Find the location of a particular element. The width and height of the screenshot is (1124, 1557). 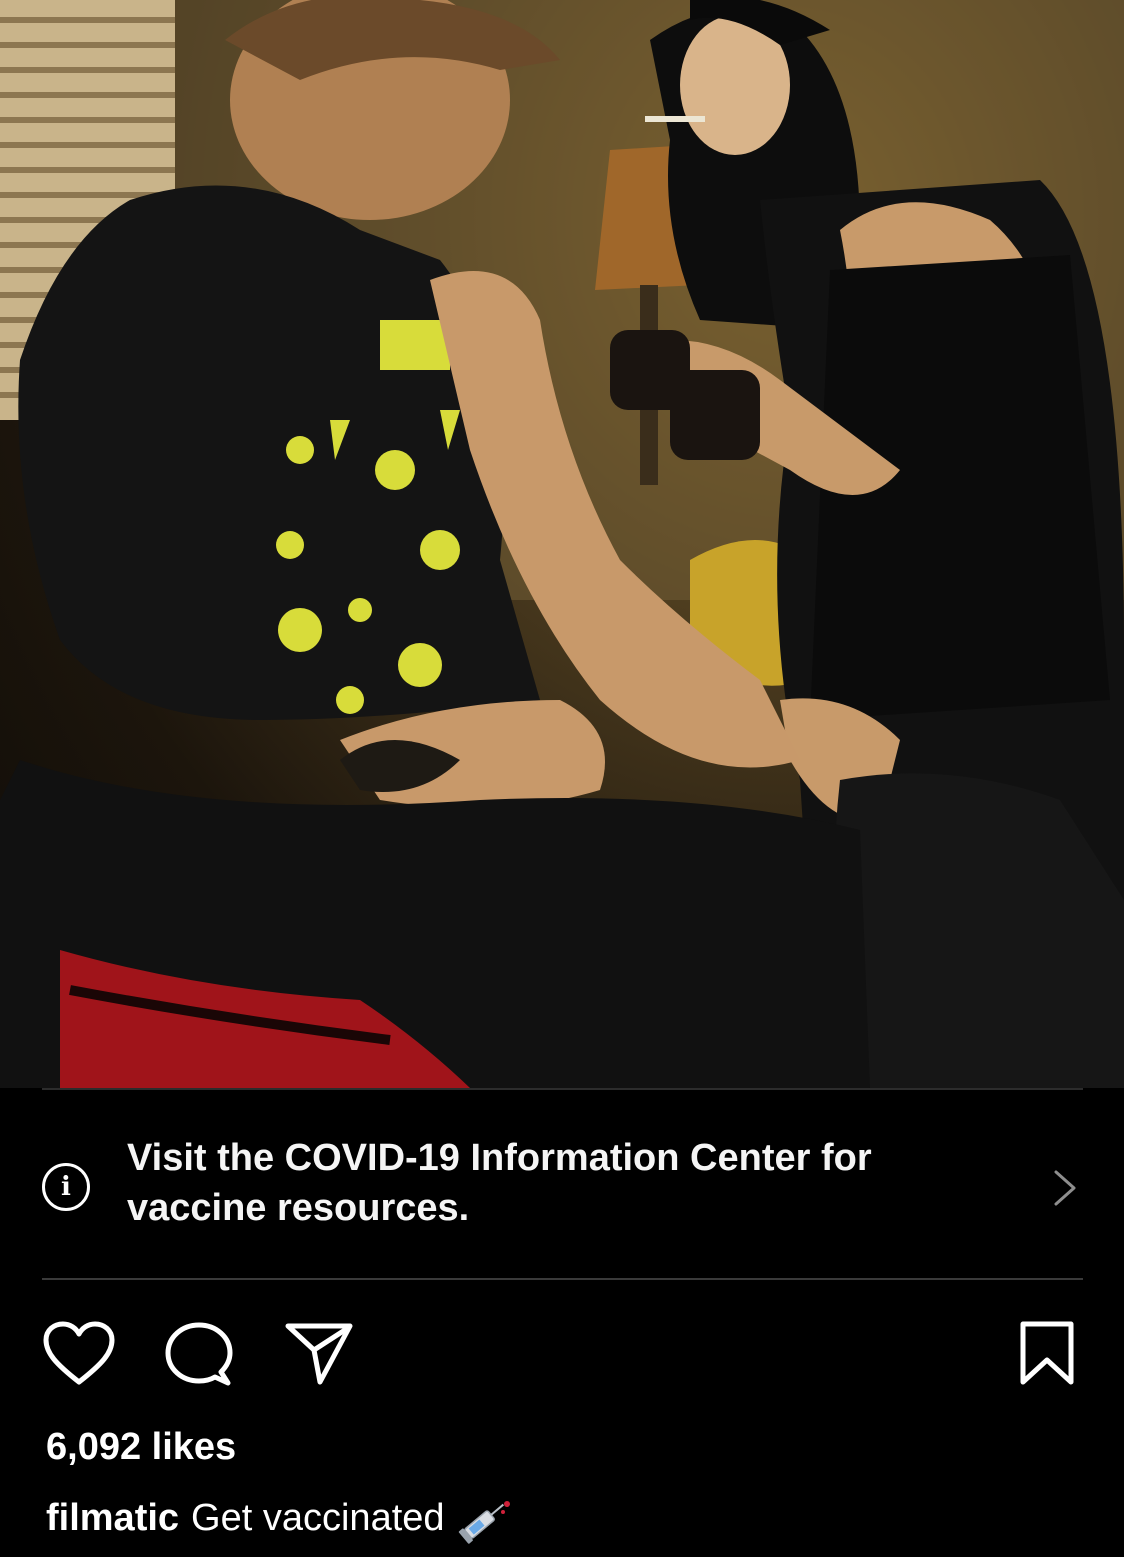

bookmark-icon is located at coordinates (1047, 1353).